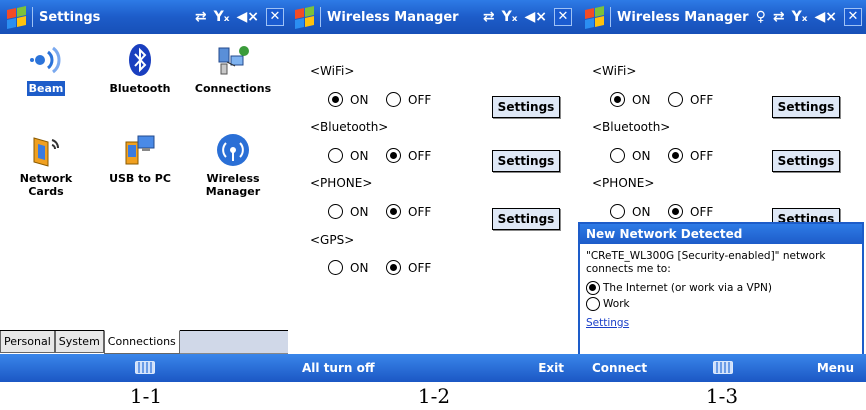 The width and height of the screenshot is (866, 410). I want to click on gps-on-option: ON, so click(348, 267).